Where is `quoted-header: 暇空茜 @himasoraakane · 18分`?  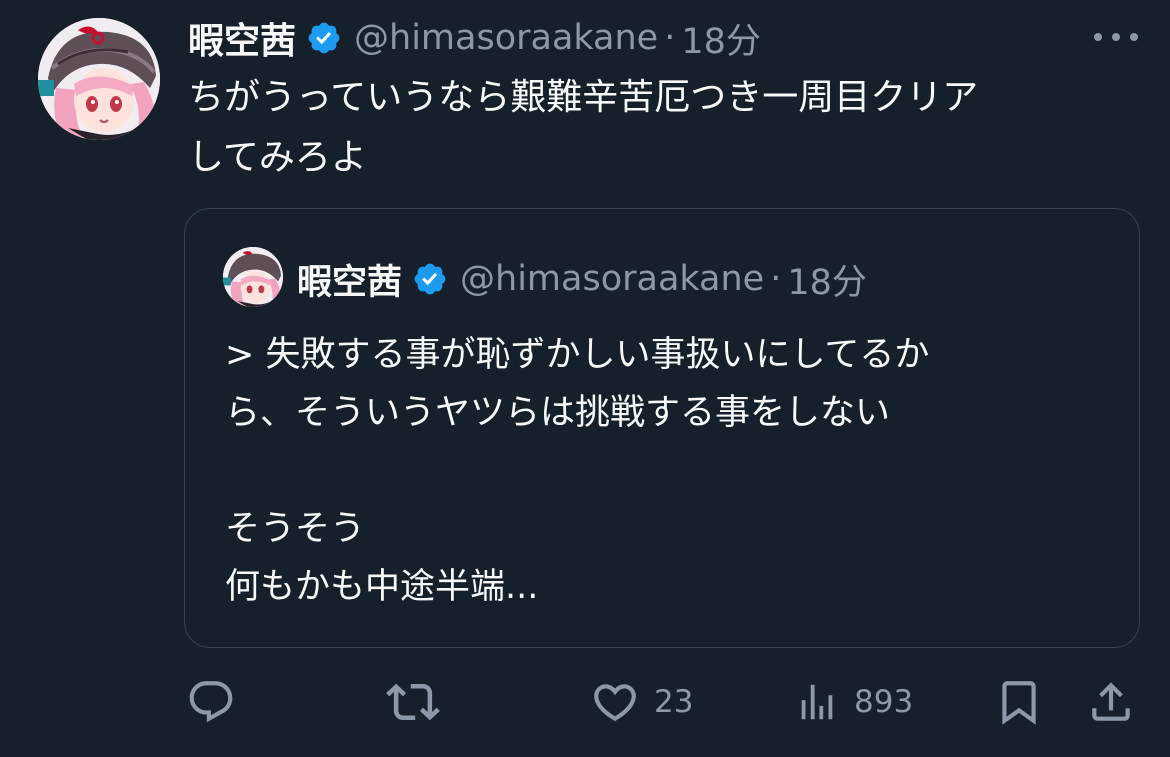 quoted-header: 暇空茜 @himasoraakane · 18分 is located at coordinates (582, 279).